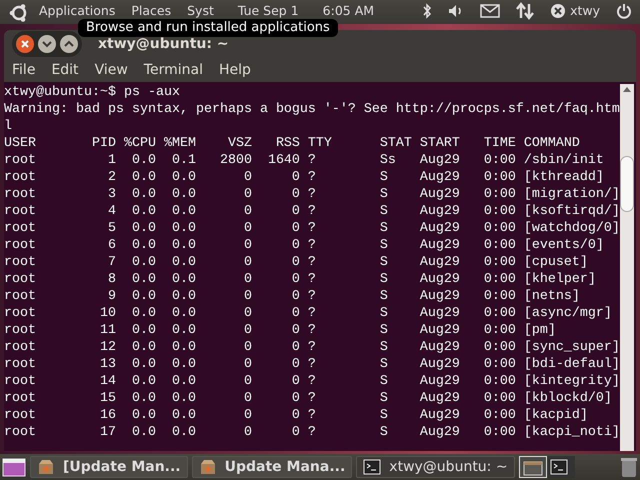 The width and height of the screenshot is (640, 480). I want to click on terminal-icon, so click(372, 467).